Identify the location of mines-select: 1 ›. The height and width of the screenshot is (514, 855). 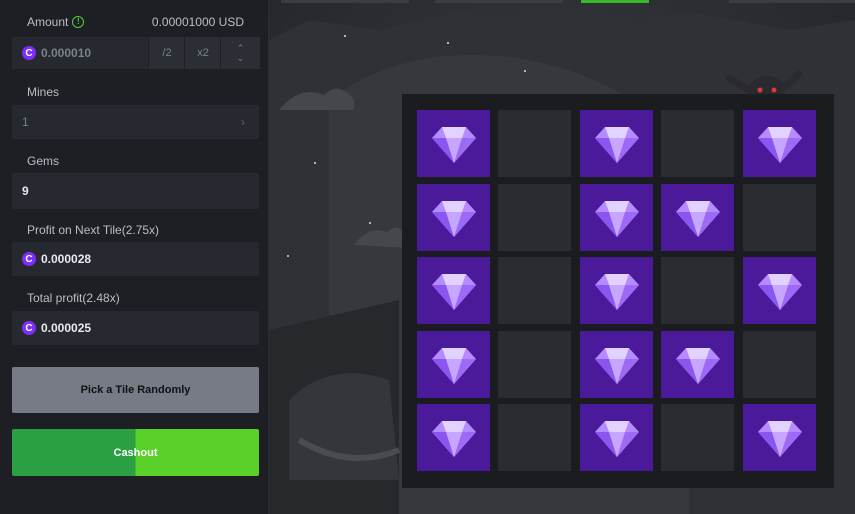
(135, 122).